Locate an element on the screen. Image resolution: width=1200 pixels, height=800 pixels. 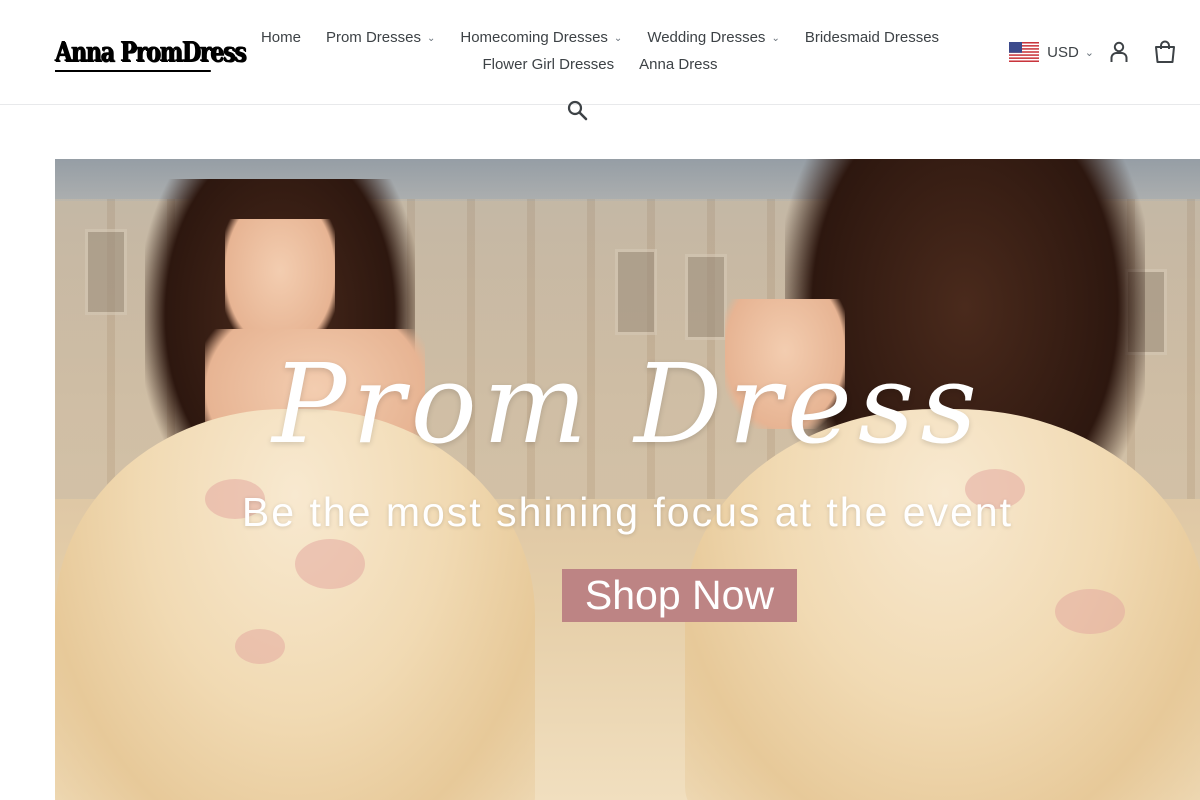
currency-selector: USD ⌄ is located at coordinates (1051, 52).